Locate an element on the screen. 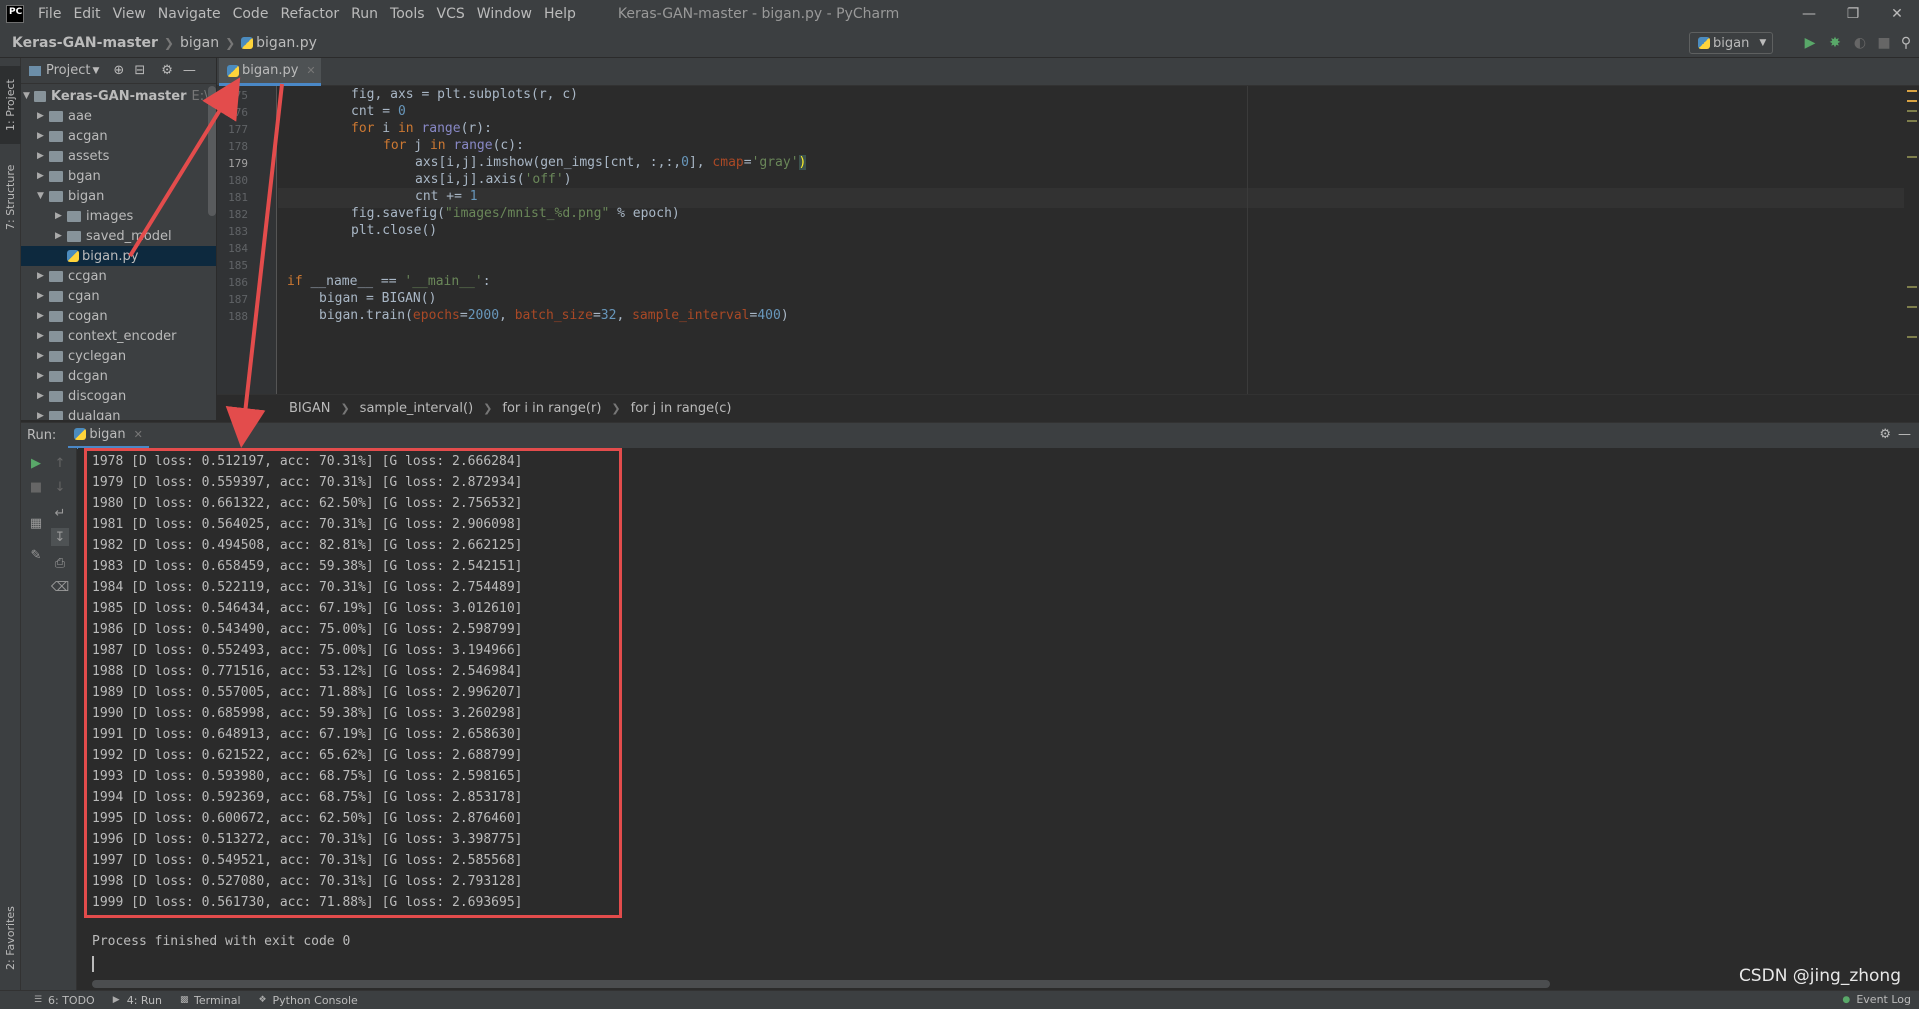 The height and width of the screenshot is (1009, 1919). tree-item: ▶ saved_model is located at coordinates (118, 236).